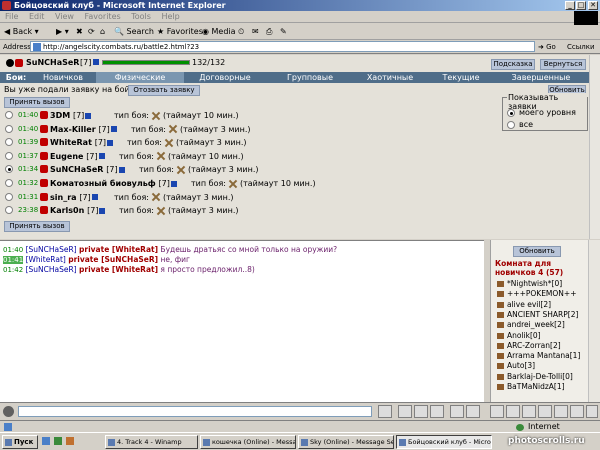  Describe the element at coordinates (113, 259) in the screenshot. I see `chat-private: private [SuNCHaSeR]` at that location.